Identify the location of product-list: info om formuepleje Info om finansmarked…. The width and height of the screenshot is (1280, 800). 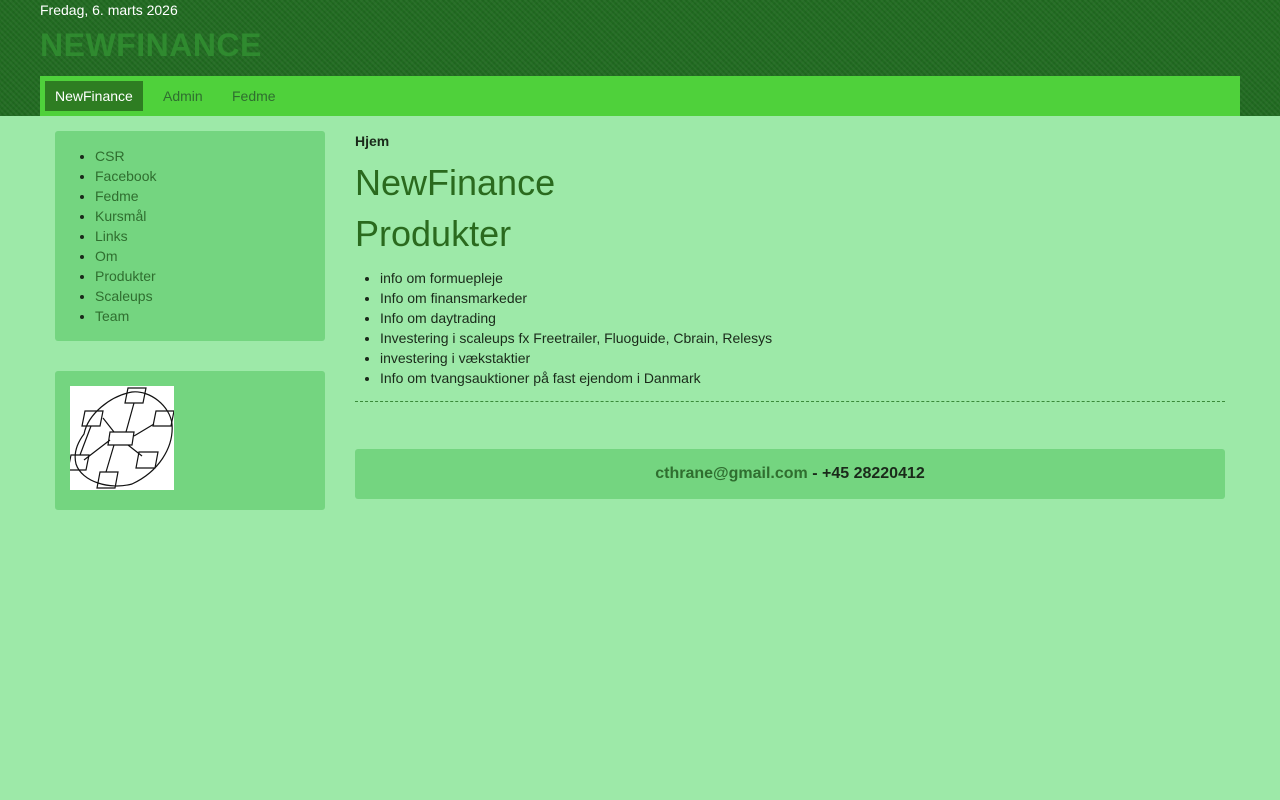
(790, 328).